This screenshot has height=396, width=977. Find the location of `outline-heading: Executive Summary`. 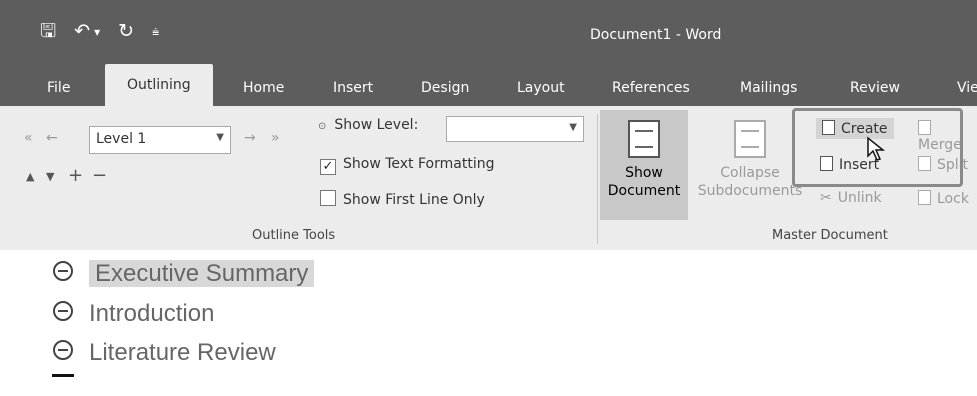

outline-heading: Executive Summary is located at coordinates (184, 274).